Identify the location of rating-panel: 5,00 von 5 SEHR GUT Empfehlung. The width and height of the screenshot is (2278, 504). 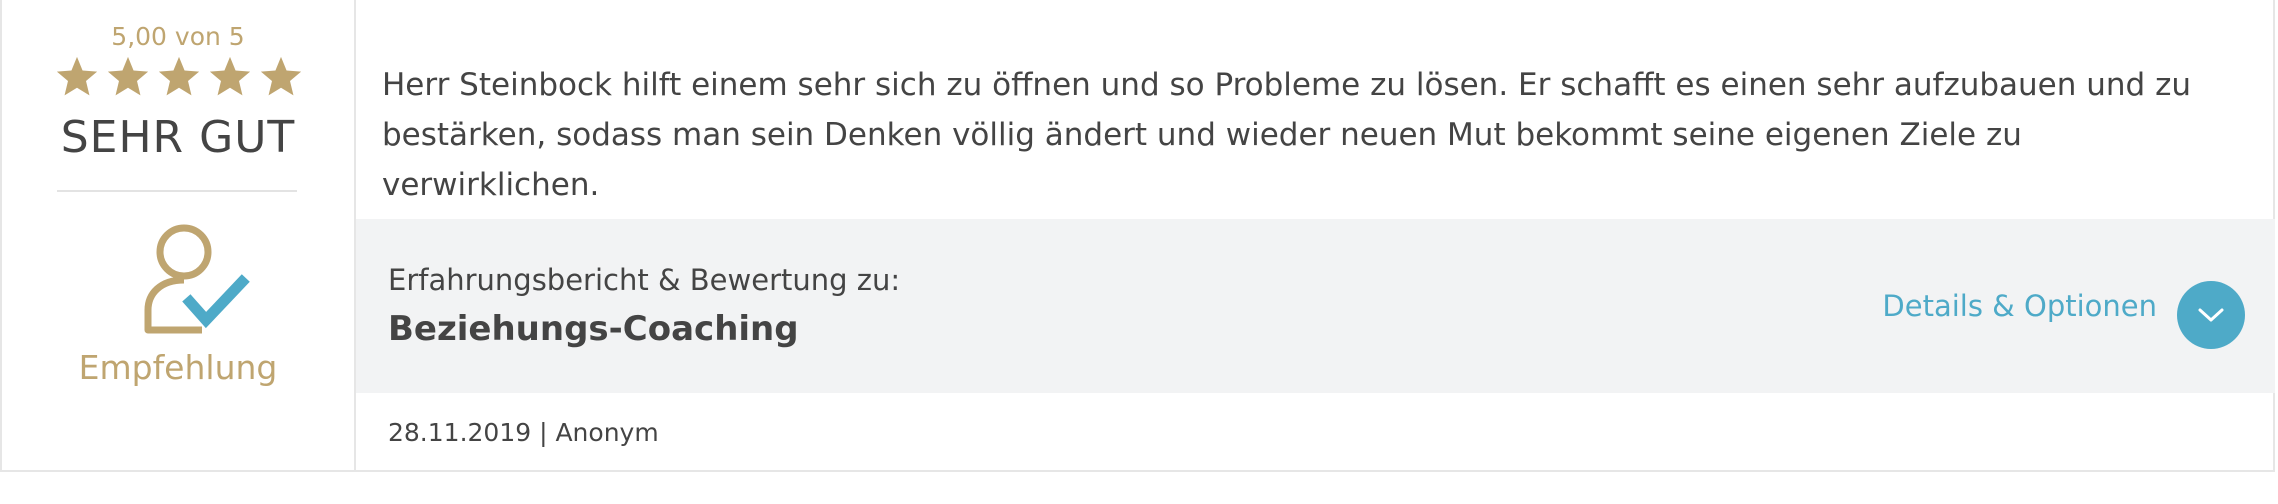
(179, 235).